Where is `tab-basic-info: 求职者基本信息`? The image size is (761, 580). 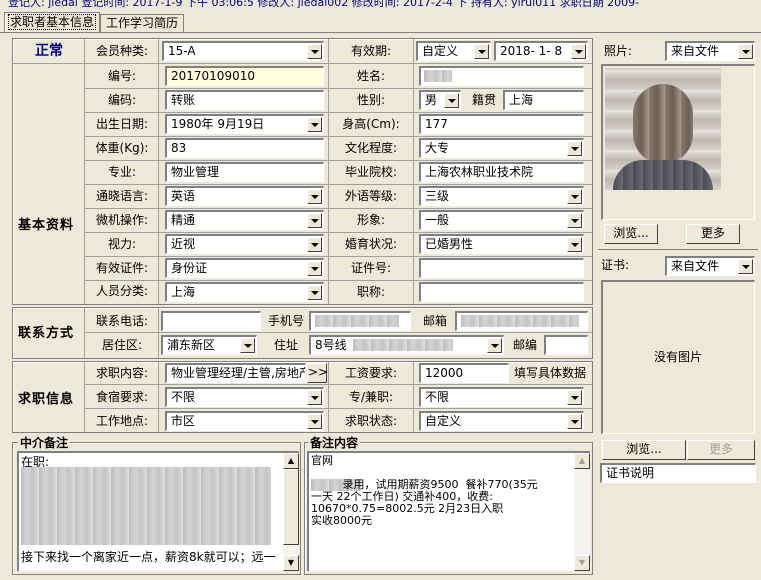 tab-basic-info: 求职者基本信息 is located at coordinates (52, 22).